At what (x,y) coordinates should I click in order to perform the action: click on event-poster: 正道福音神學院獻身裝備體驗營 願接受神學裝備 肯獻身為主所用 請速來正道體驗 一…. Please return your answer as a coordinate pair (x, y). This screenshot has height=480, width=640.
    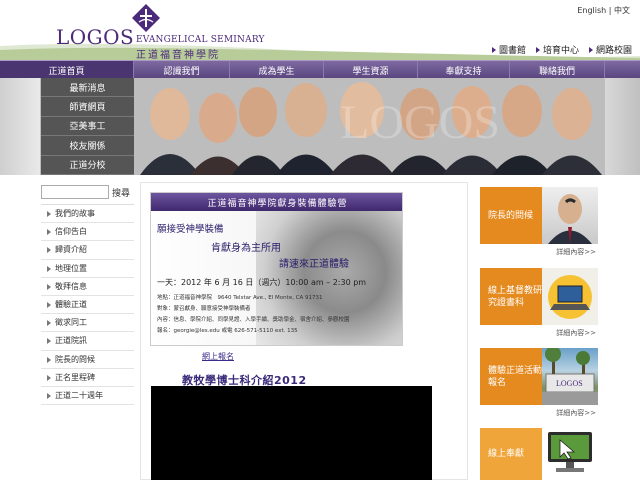
    Looking at the image, I should click on (276, 269).